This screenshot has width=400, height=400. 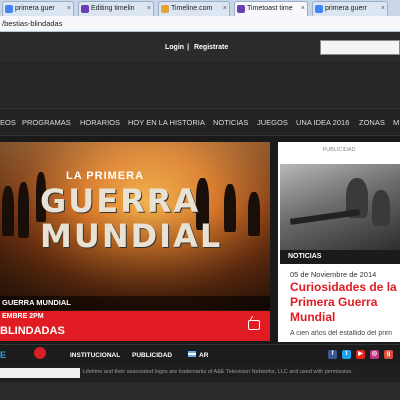 What do you see at coordinates (332, 354) in the screenshot?
I see `facebook-icon: f` at bounding box center [332, 354].